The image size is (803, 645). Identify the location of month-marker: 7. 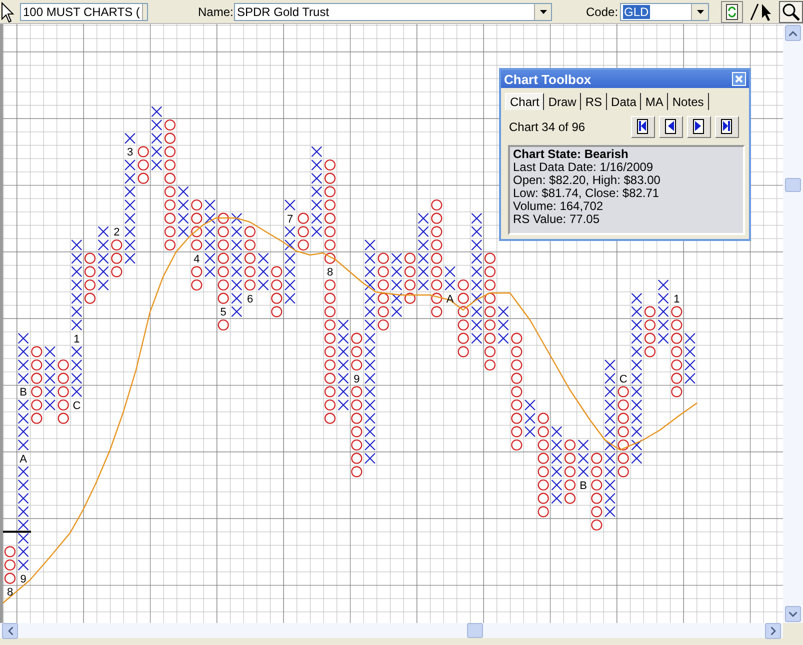
(290, 219).